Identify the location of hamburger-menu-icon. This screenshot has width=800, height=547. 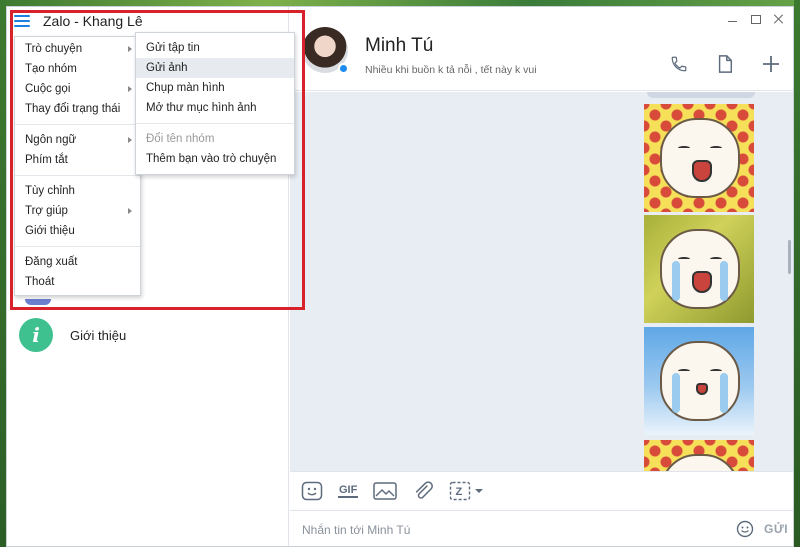
(22, 21).